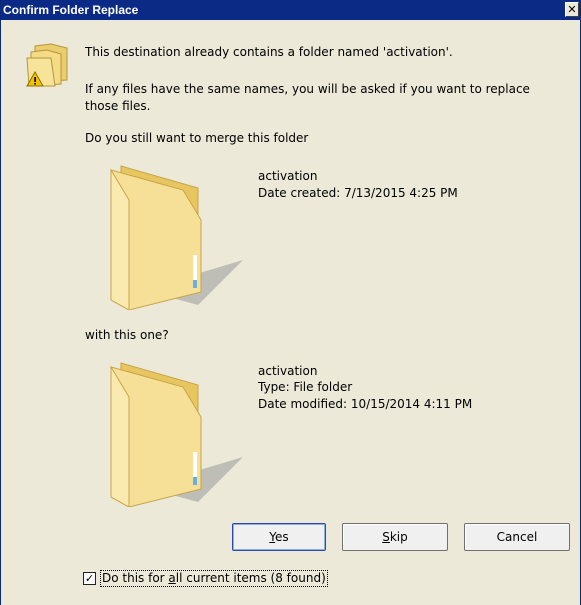 This screenshot has height=605, width=581. I want to click on apply-all-checkbox: ✓, so click(89, 578).